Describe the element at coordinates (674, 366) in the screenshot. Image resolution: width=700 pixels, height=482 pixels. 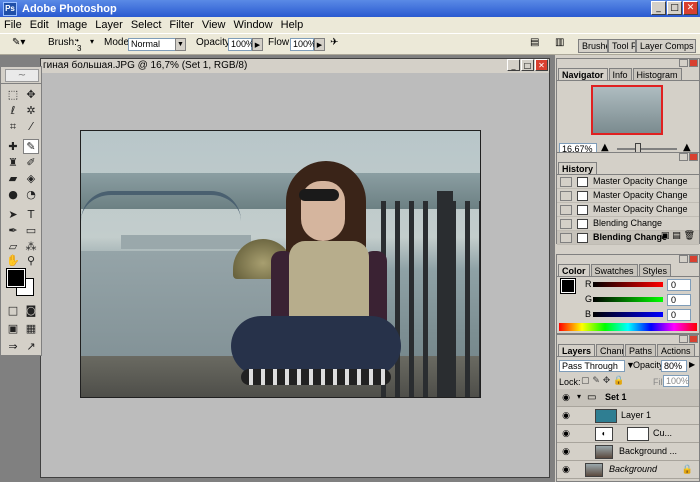
I see `layer-opacity-input: 80%` at that location.